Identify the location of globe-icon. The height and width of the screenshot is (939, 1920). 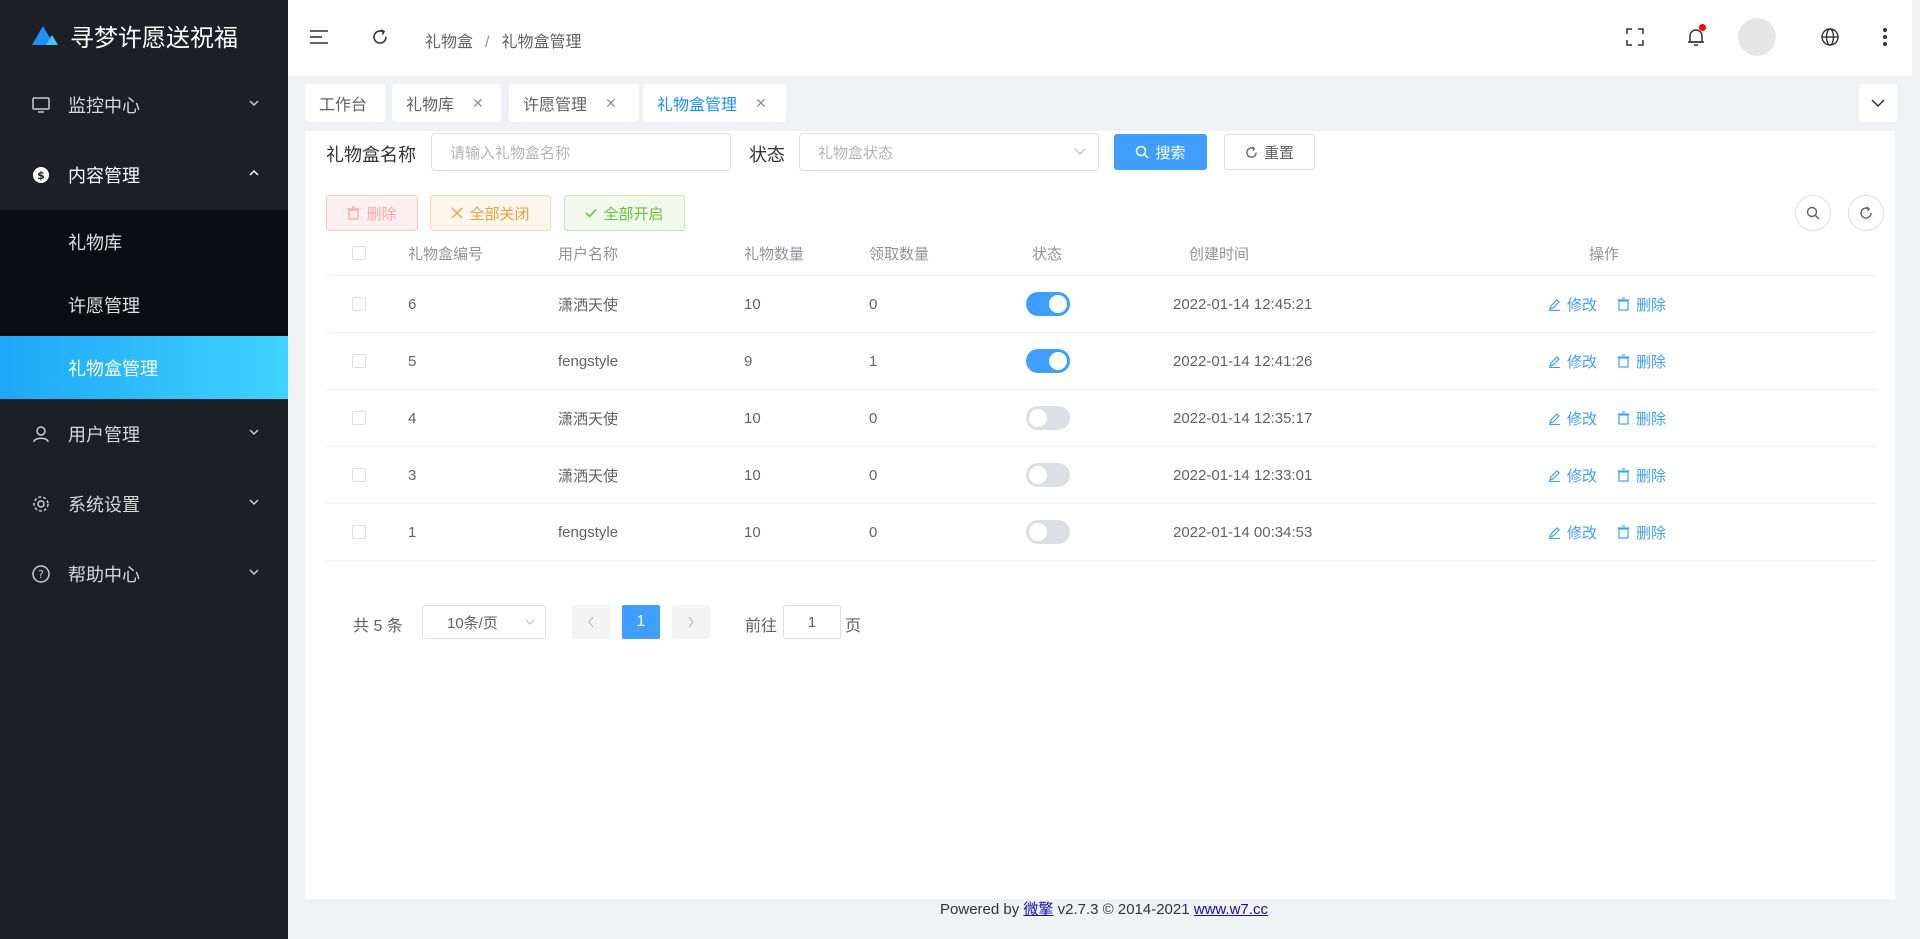
(1830, 37).